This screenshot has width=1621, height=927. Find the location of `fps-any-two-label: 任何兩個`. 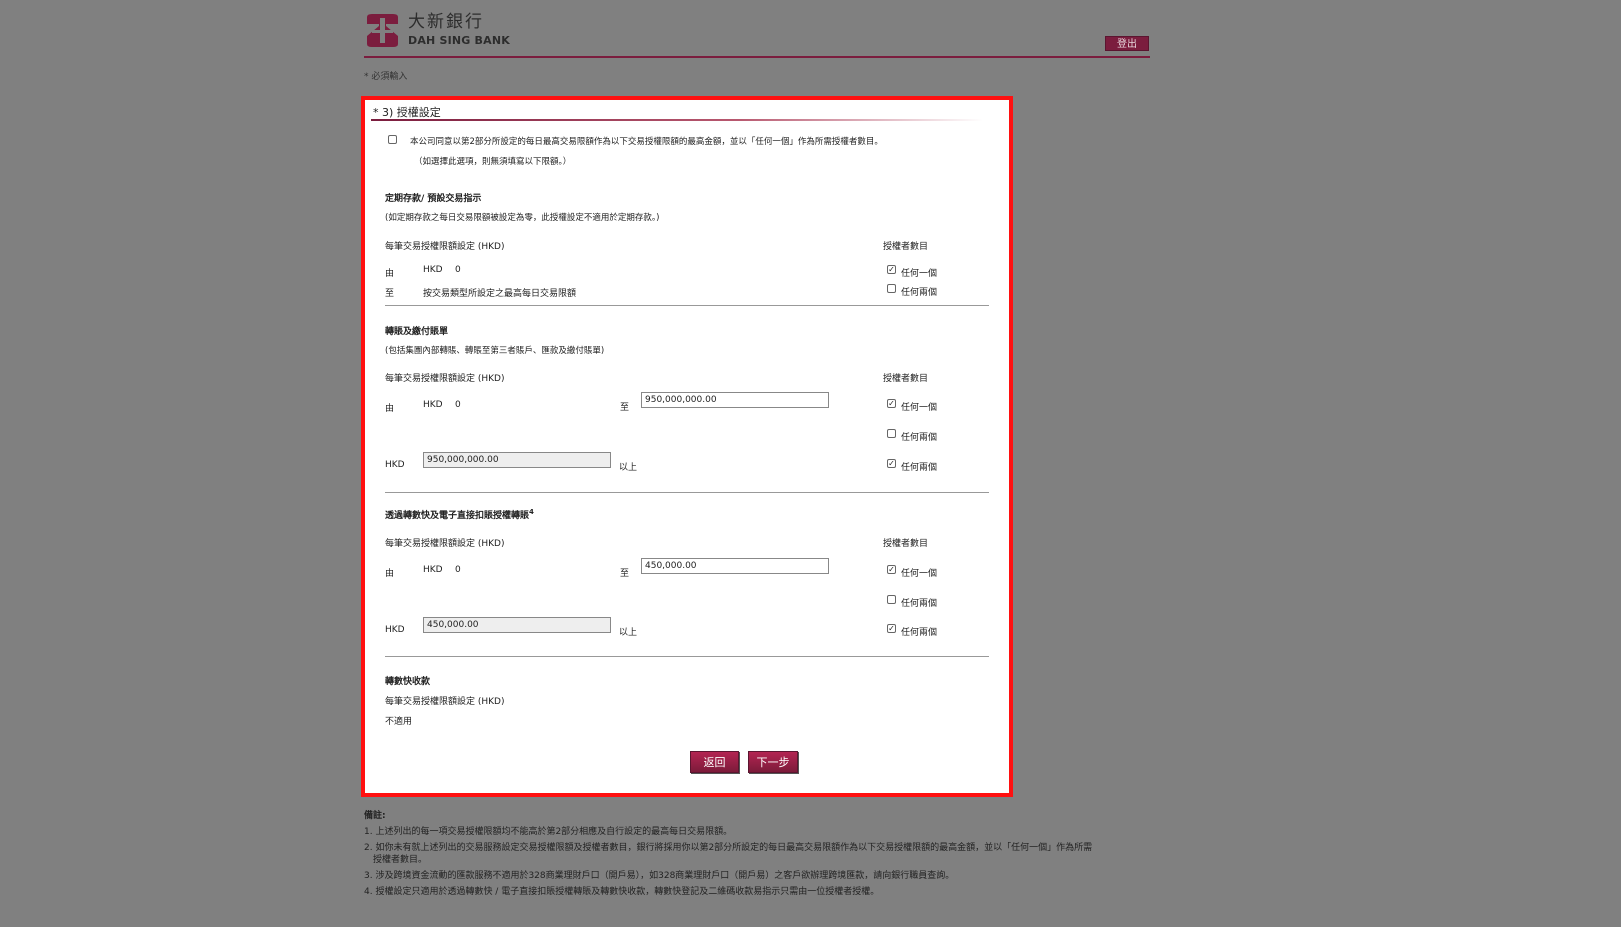

fps-any-two-label: 任何兩個 is located at coordinates (919, 604).